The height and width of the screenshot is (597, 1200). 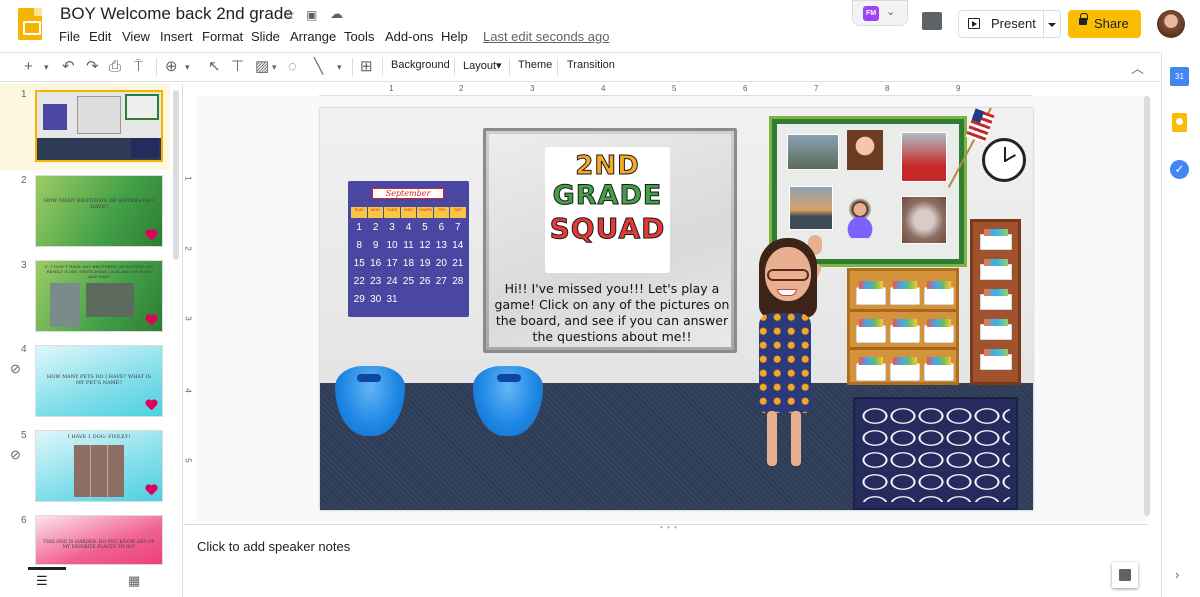 What do you see at coordinates (237, 67) in the screenshot?
I see `text-box-icon: ⊤` at bounding box center [237, 67].